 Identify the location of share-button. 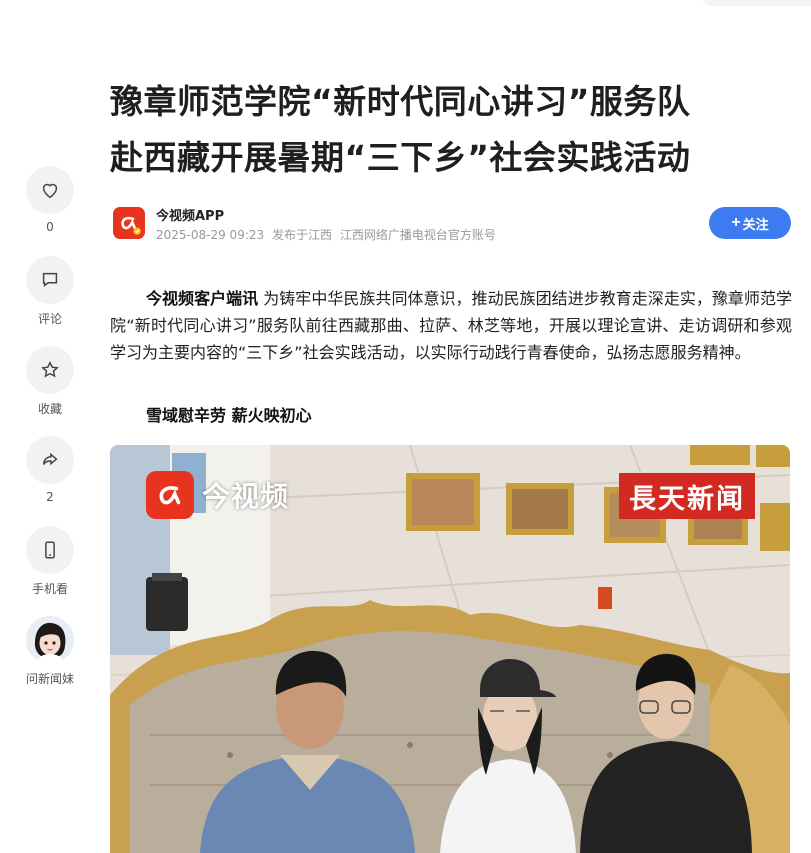
(50, 460).